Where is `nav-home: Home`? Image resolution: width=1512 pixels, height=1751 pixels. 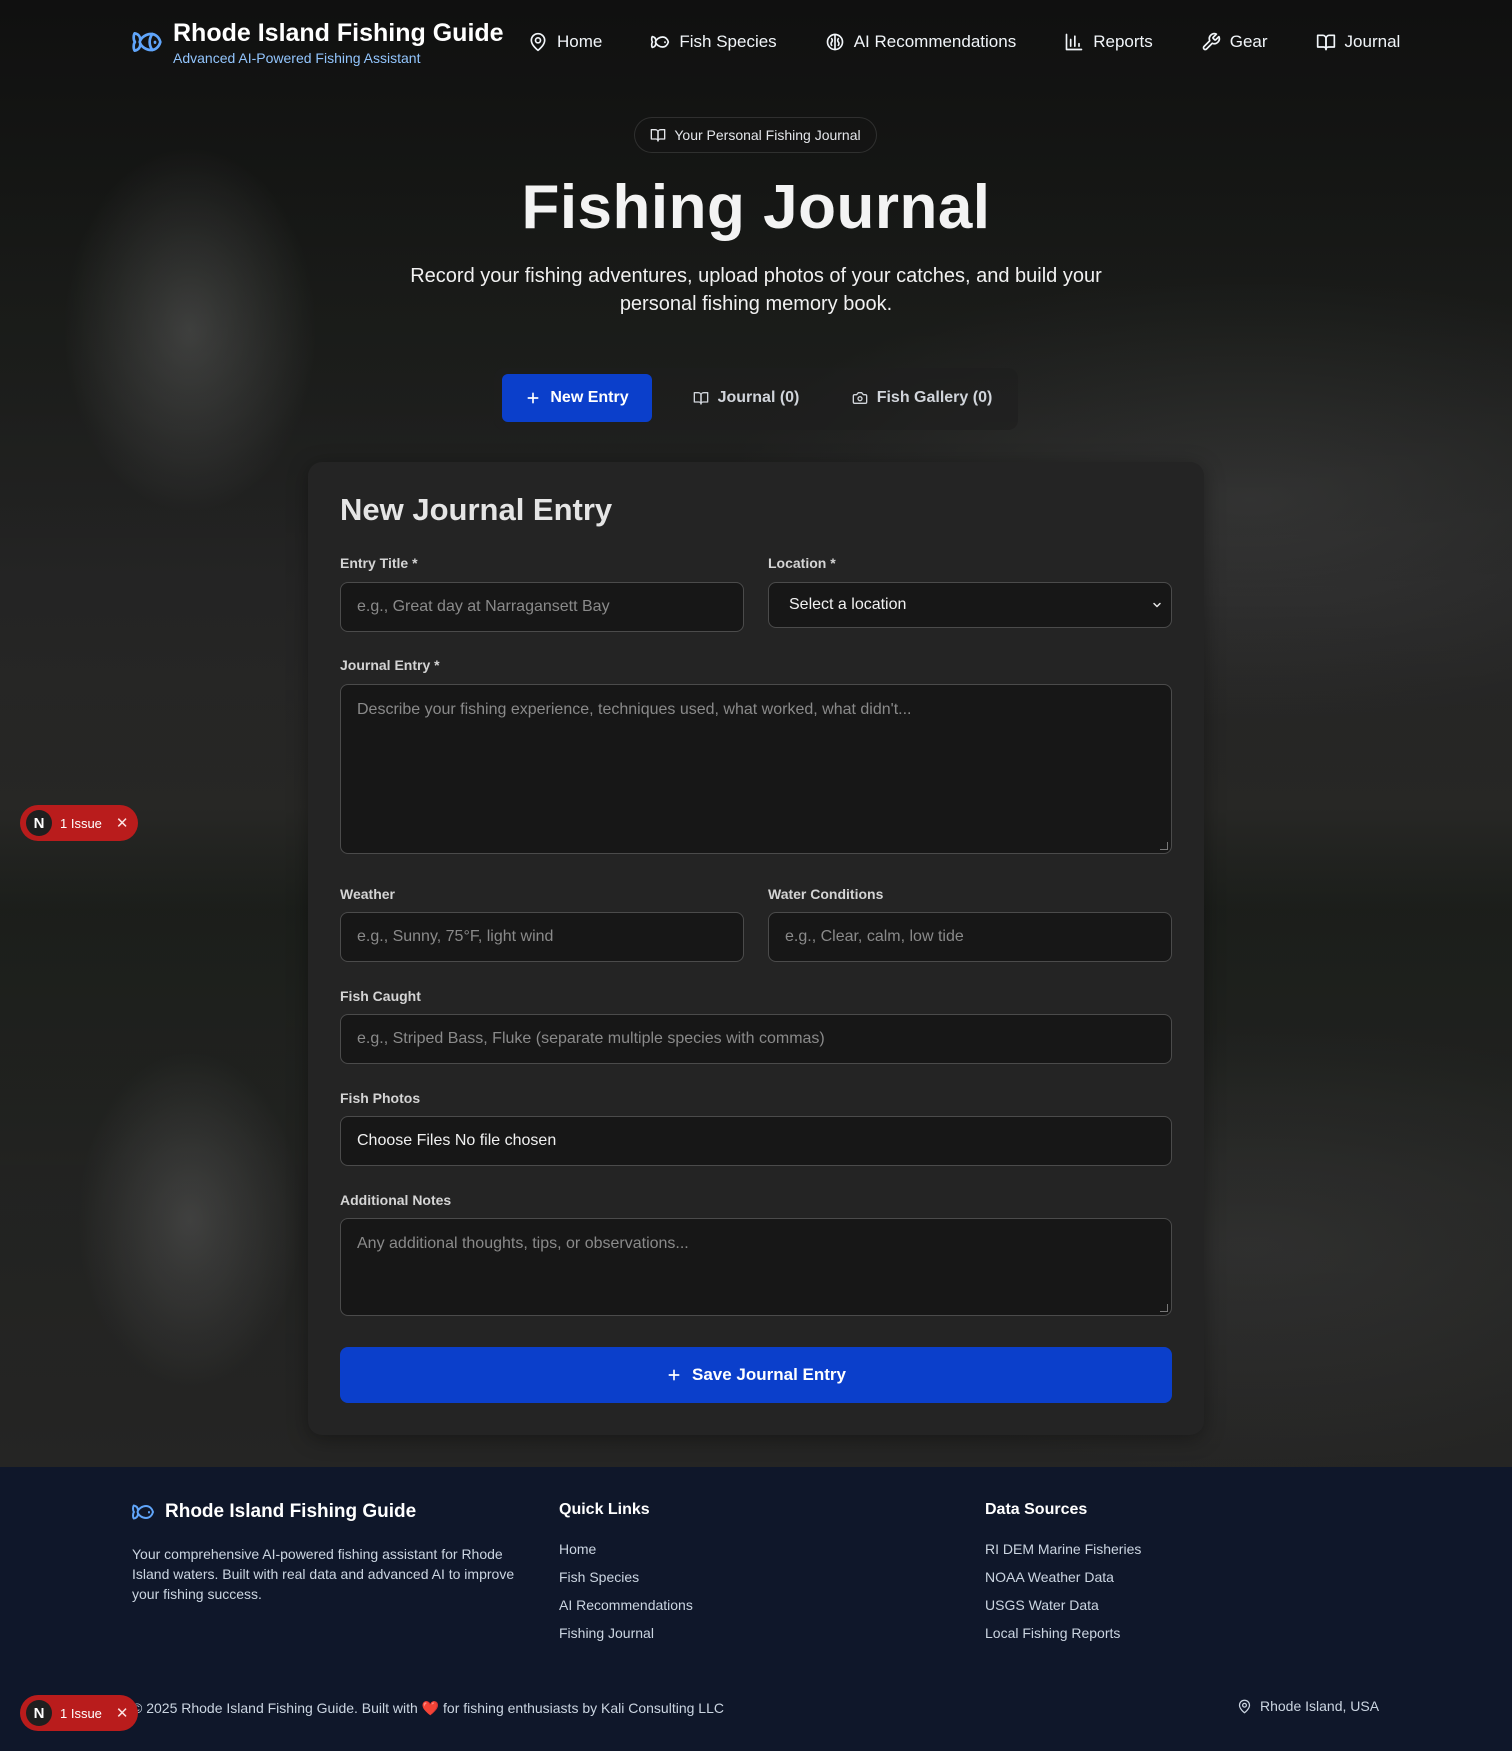
nav-home: Home is located at coordinates (565, 42).